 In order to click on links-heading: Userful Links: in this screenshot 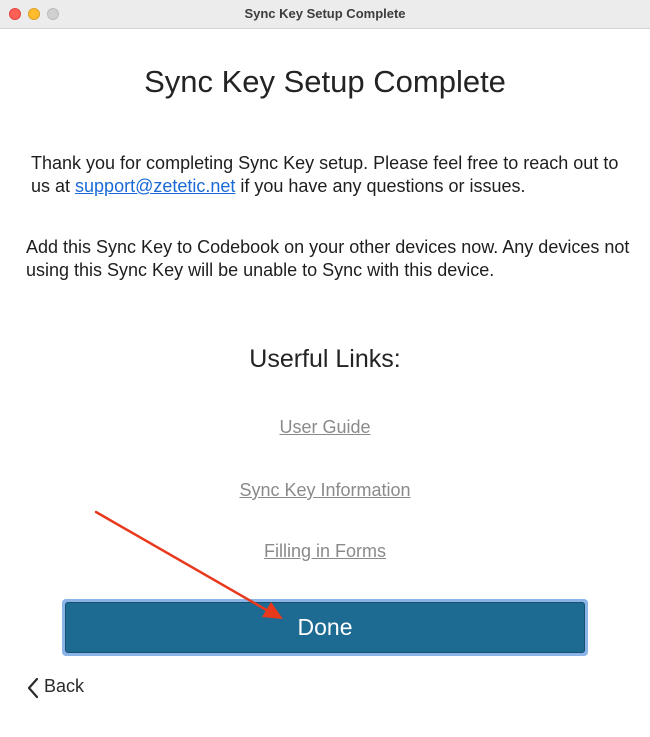, I will do `click(325, 359)`.